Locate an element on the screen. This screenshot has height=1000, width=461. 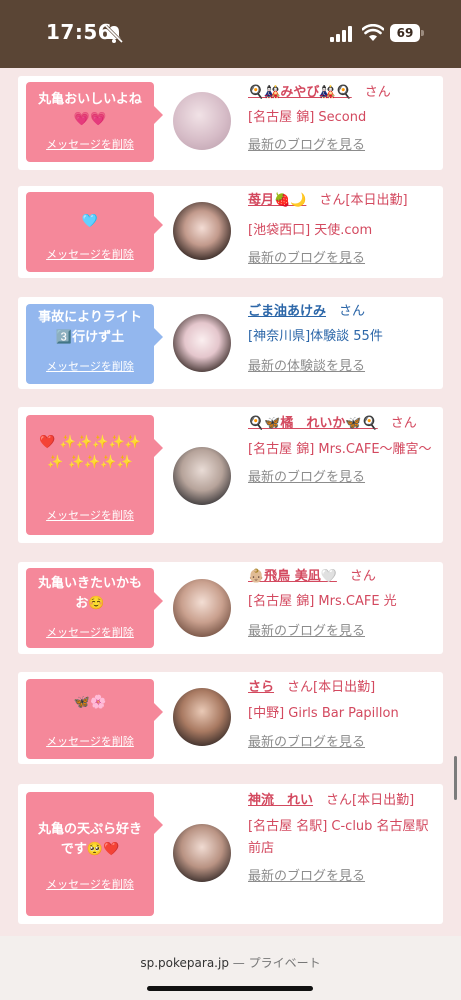
battery-icon: 69 is located at coordinates (407, 33).